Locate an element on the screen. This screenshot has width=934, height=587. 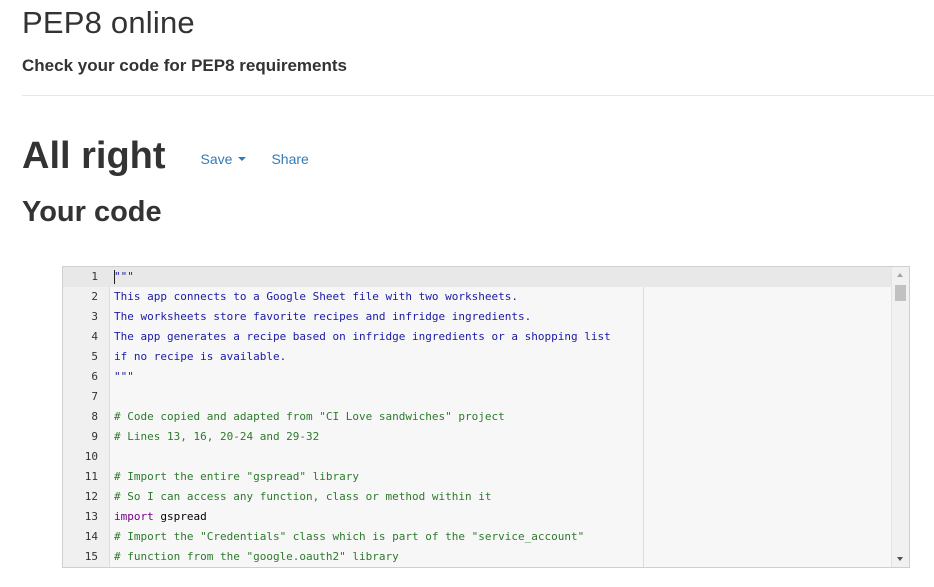
line-number: 6 is located at coordinates (94, 376).